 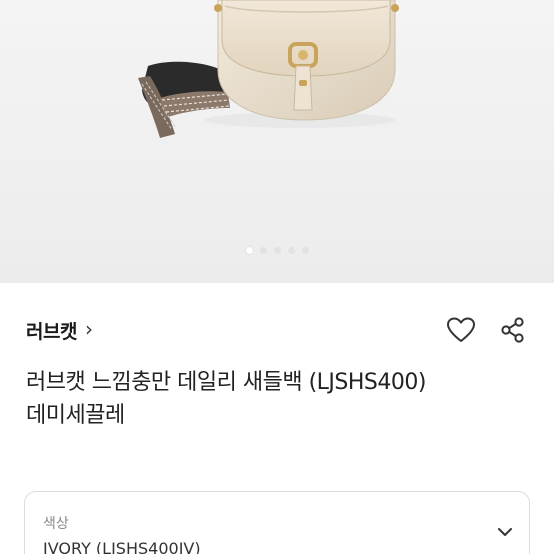 I want to click on favorite-button, so click(x=461, y=330).